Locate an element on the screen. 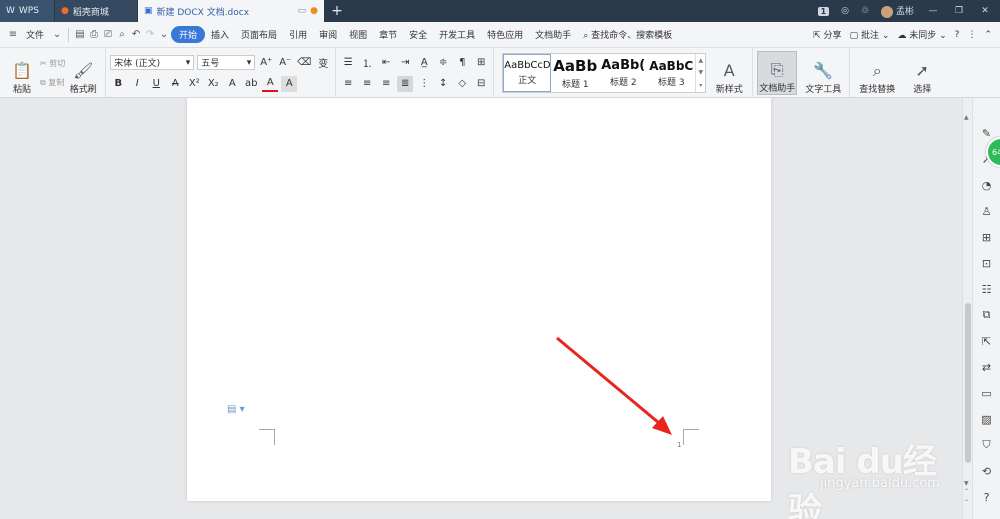 This screenshot has width=1000, height=519. image-icon: ▨ is located at coordinates (986, 419).